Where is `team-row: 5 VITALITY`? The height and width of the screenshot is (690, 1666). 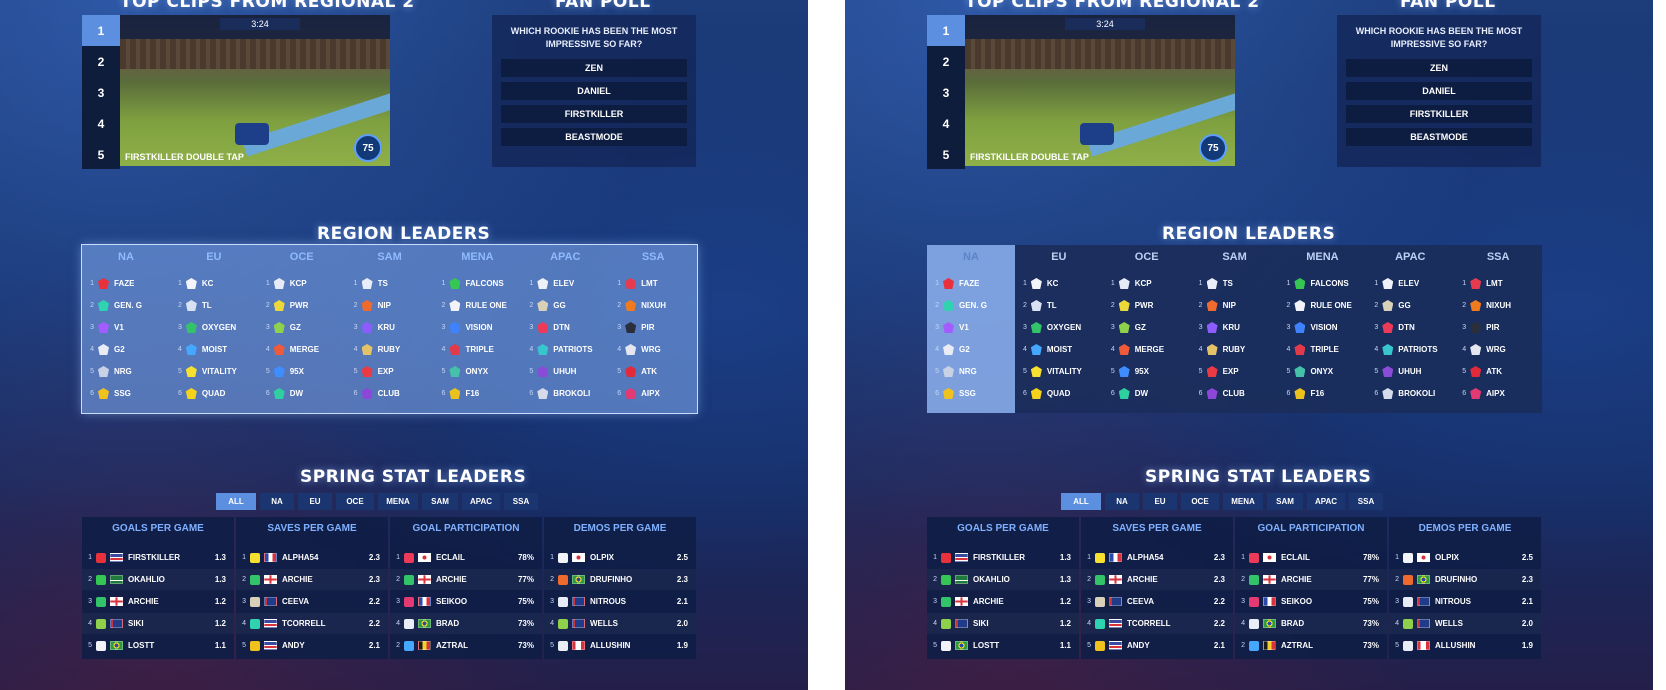
team-row: 5 VITALITY is located at coordinates (214, 371).